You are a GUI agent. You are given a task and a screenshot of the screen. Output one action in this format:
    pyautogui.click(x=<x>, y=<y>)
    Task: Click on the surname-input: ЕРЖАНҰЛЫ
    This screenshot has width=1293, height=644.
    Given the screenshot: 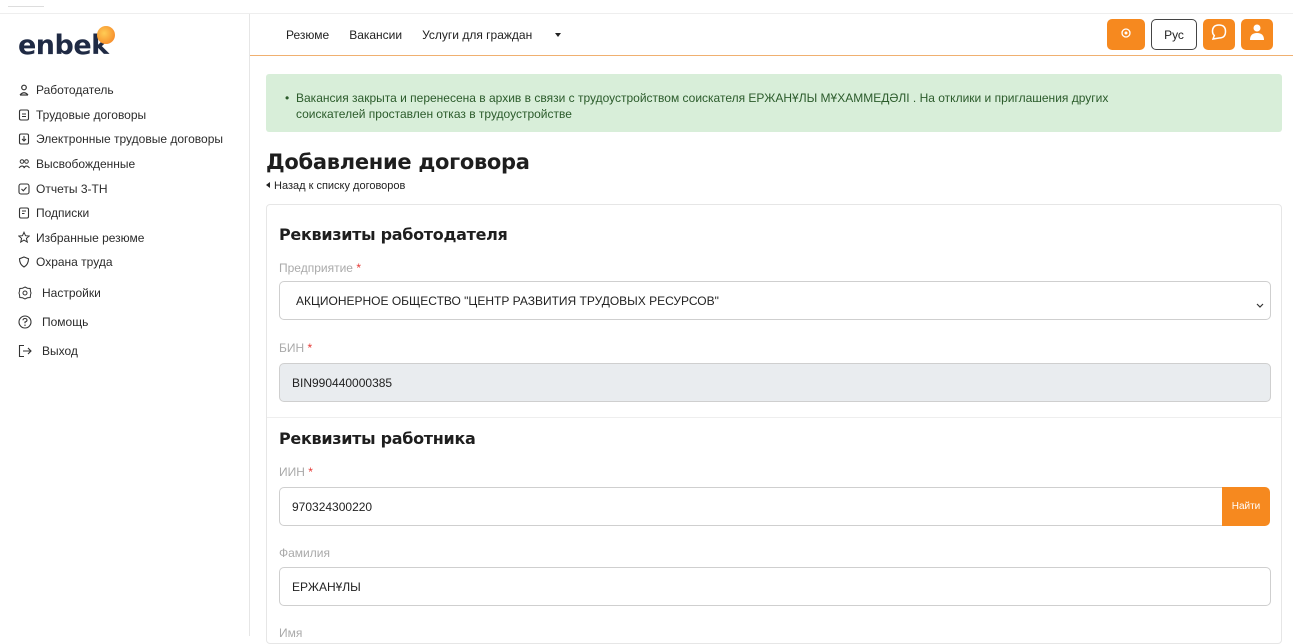 What is the action you would take?
    pyautogui.click(x=775, y=586)
    